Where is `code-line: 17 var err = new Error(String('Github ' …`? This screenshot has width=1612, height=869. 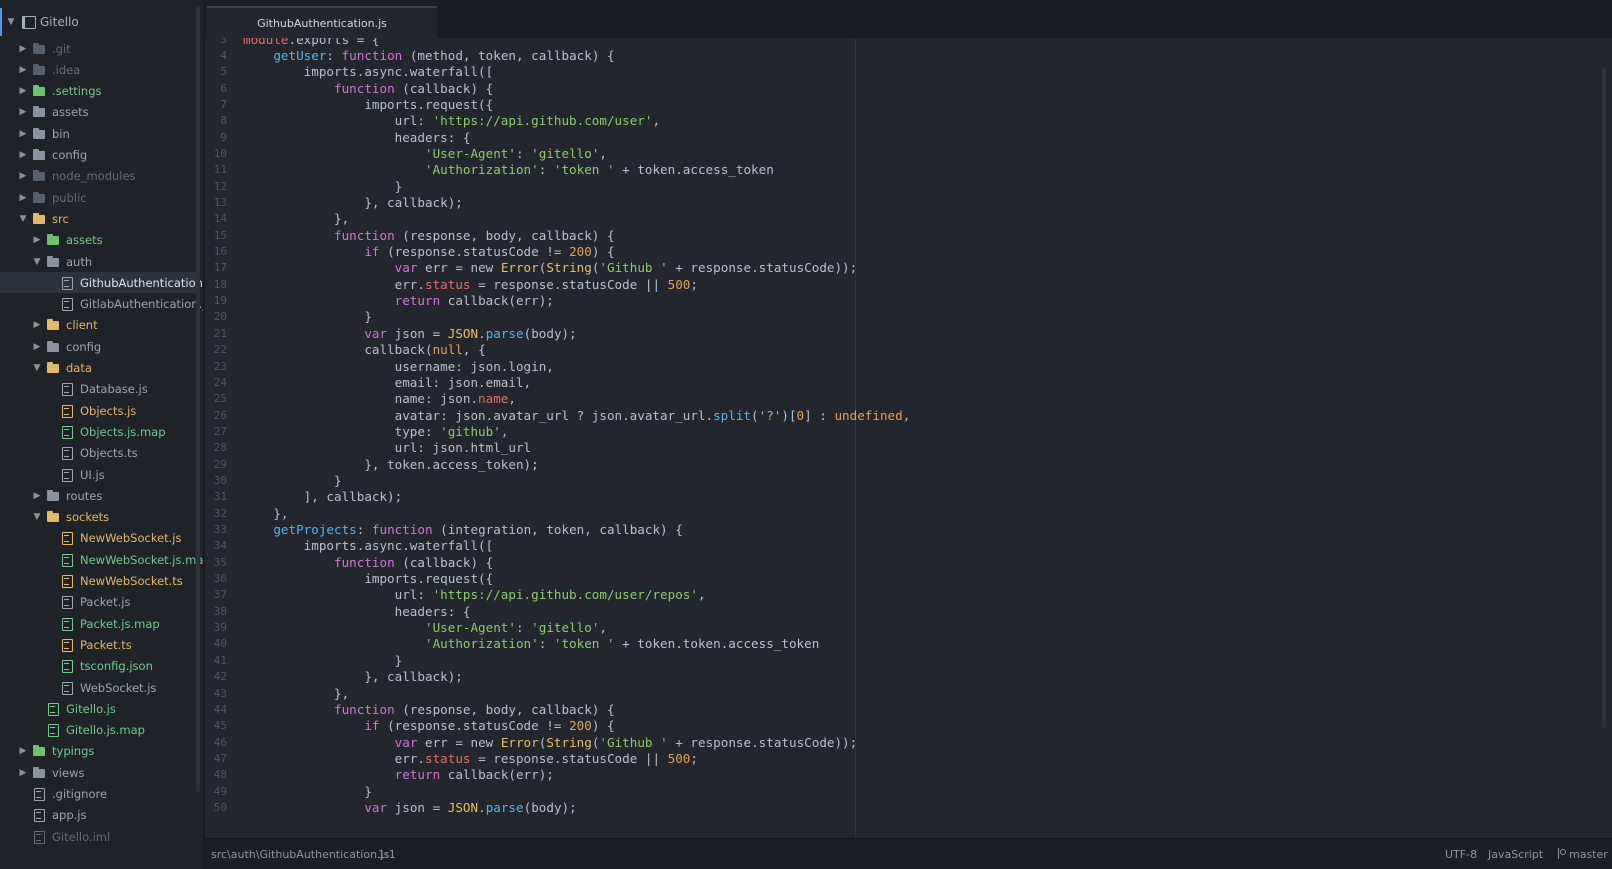
code-line: 17 var err = new Error(String('Github ' … is located at coordinates (905, 268).